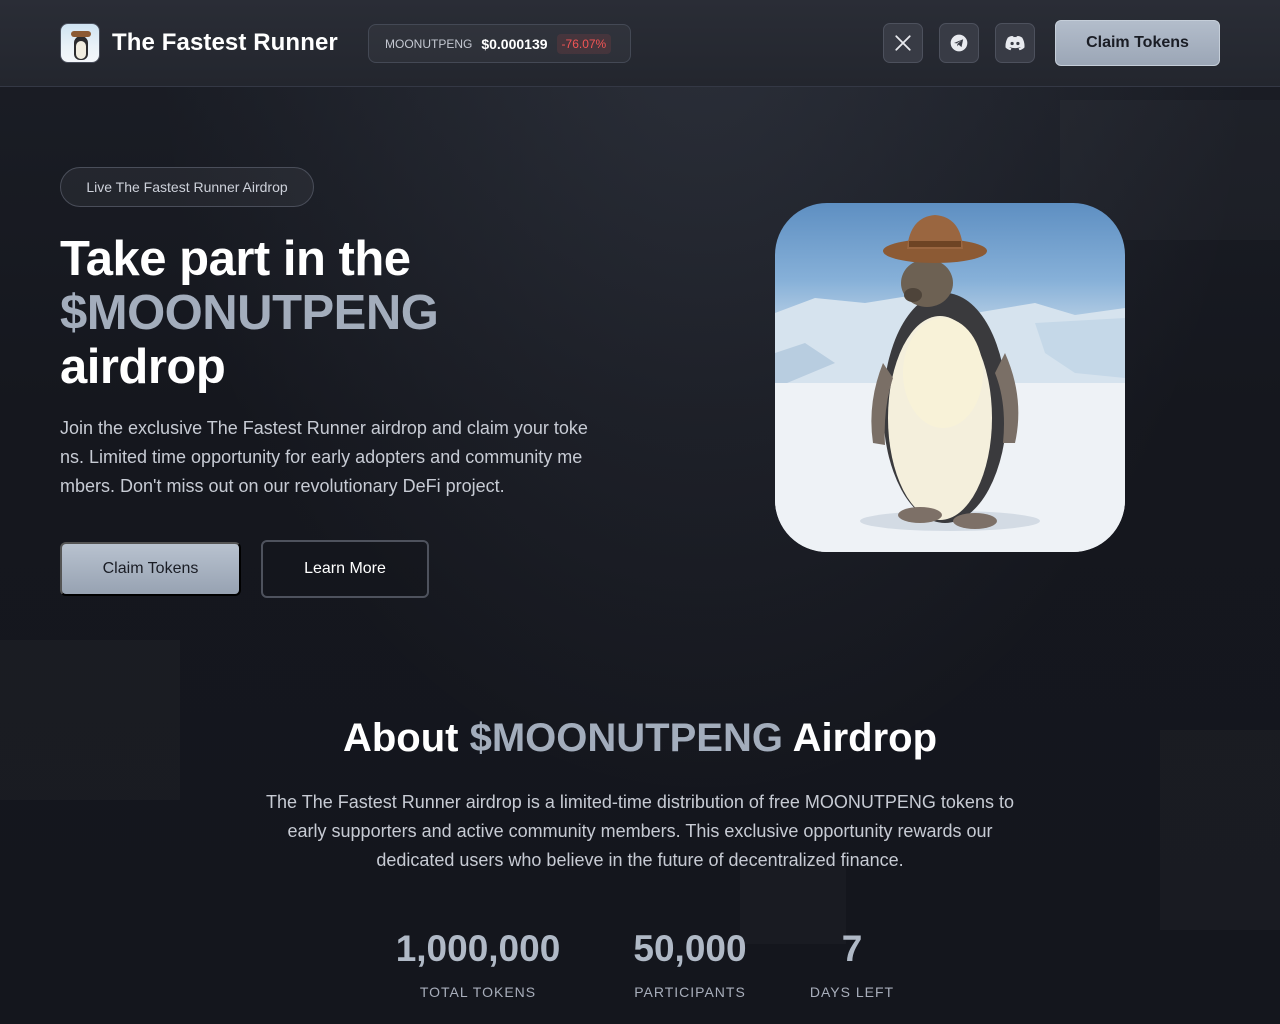 The image size is (1280, 1024). Describe the element at coordinates (852, 992) in the screenshot. I see `stat-label: DAYS LEFT` at that location.